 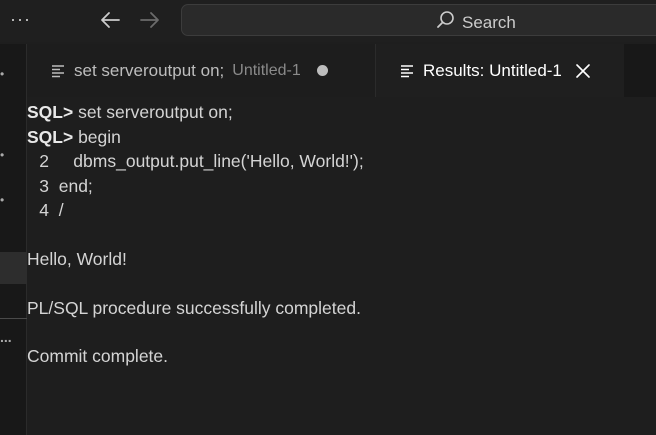 I want to click on divider, so click(x=13, y=318).